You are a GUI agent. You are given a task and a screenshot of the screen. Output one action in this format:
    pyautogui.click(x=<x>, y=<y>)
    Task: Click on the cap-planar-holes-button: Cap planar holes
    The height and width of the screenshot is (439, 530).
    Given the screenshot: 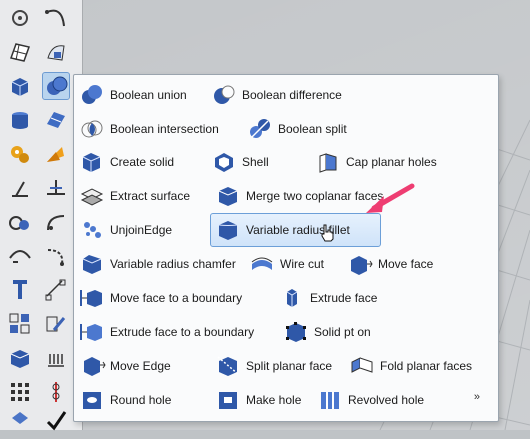 What is the action you would take?
    pyautogui.click(x=375, y=162)
    